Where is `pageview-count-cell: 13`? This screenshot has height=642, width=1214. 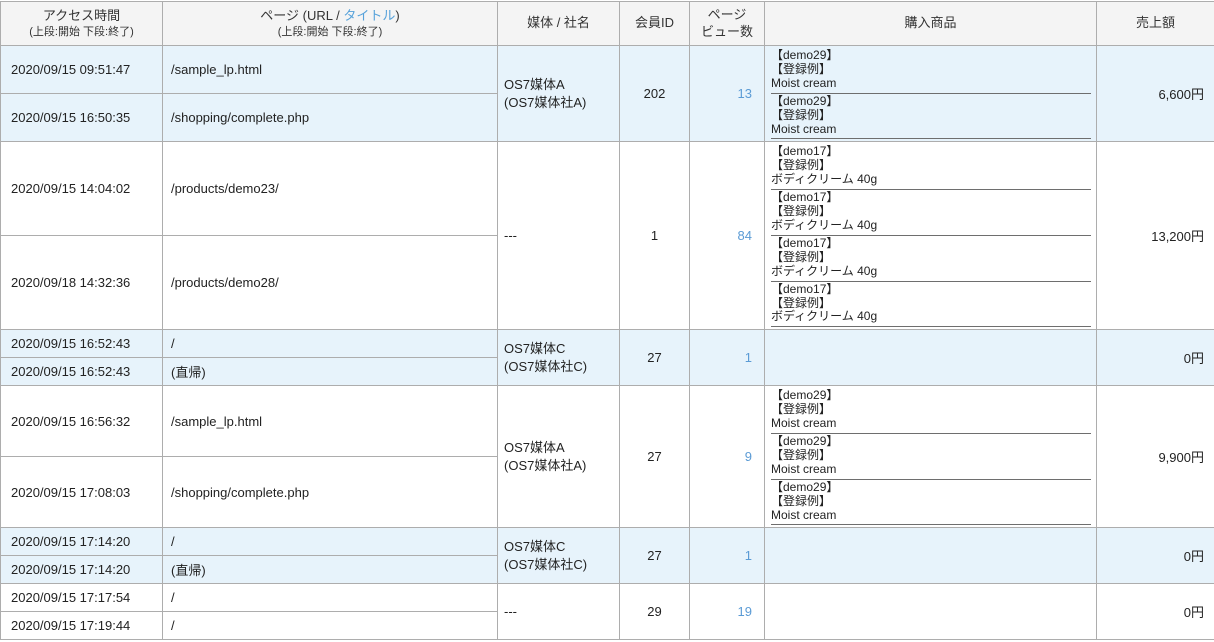
pageview-count-cell: 13 is located at coordinates (727, 93).